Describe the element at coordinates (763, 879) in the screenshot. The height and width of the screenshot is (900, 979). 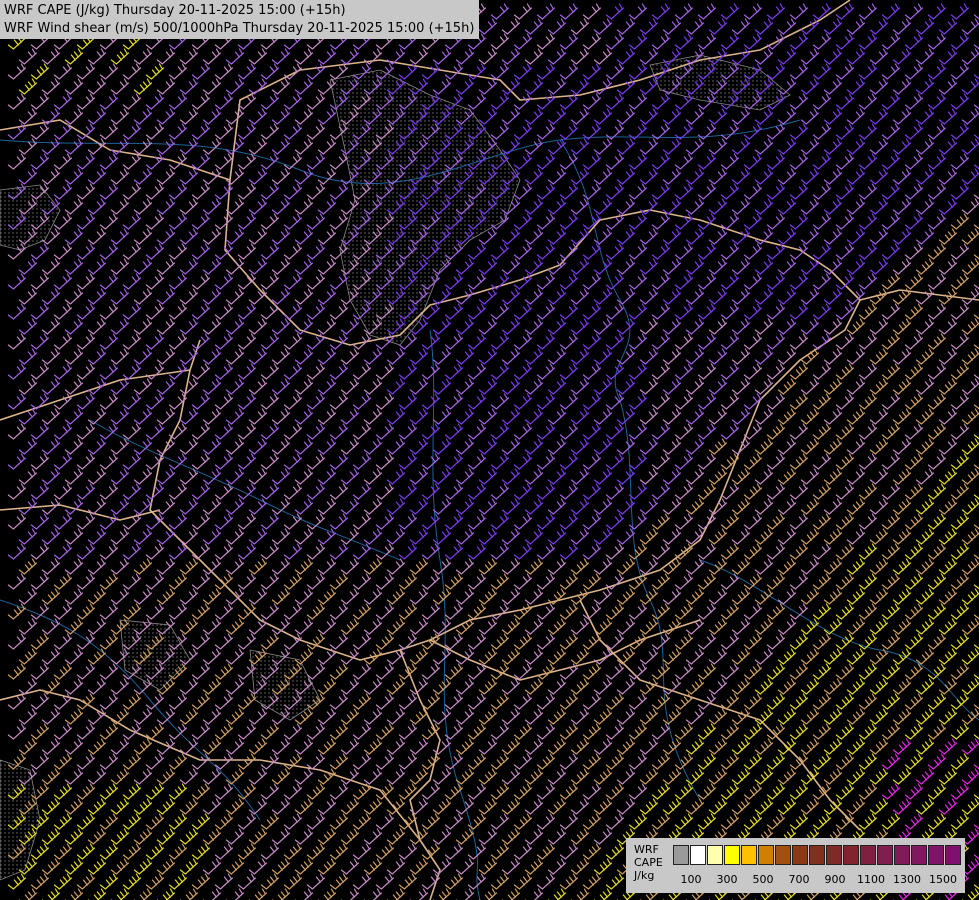
I see `legend-tick-label: 500` at that location.